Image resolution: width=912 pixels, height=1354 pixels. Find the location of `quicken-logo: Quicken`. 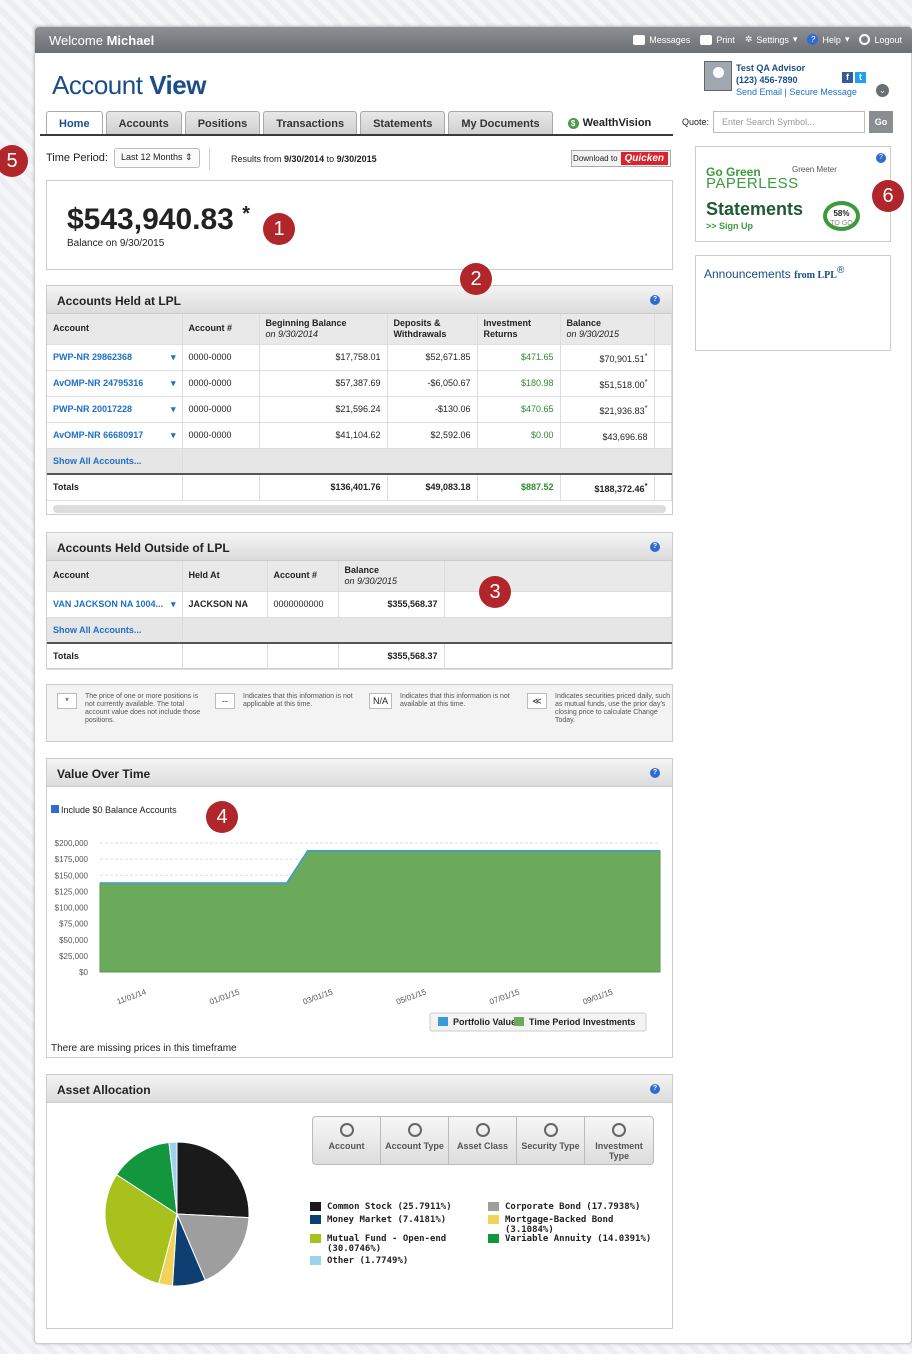

quicken-logo: Quicken is located at coordinates (644, 158).